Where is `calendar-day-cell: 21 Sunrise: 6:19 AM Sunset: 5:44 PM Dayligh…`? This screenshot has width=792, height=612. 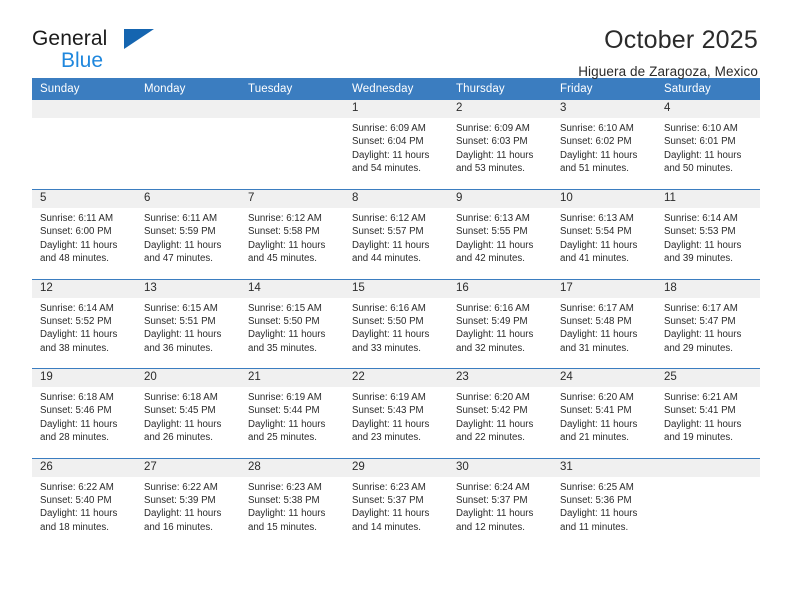
calendar-day-cell: 21 Sunrise: 6:19 AM Sunset: 5:44 PM Dayligh… is located at coordinates (292, 413).